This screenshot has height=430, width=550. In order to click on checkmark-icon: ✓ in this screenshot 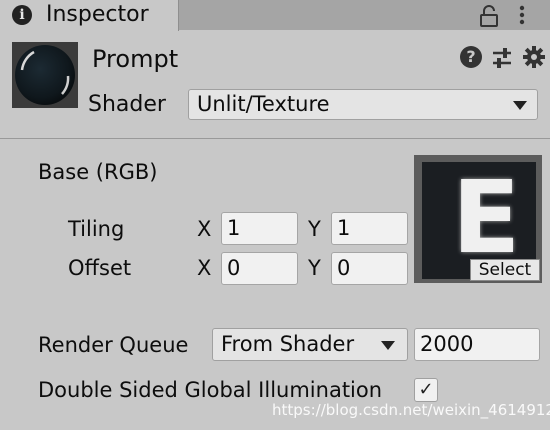, I will do `click(426, 389)`.